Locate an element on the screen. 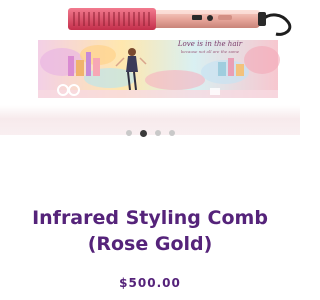 This screenshot has height=300, width=320. product-title-line2: (Rose Gold) is located at coordinates (150, 244).